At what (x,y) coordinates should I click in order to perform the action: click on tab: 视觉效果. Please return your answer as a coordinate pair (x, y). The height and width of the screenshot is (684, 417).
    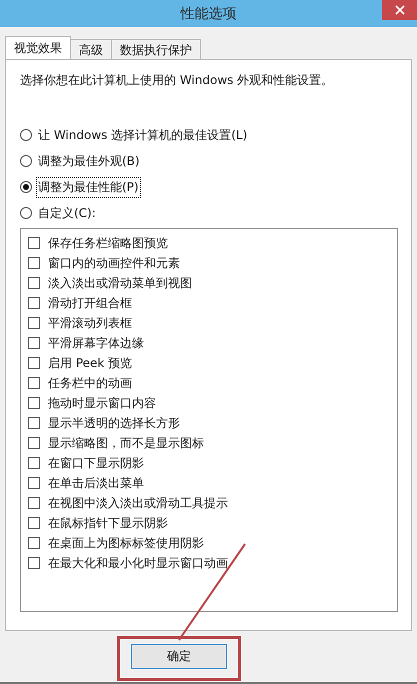
    Looking at the image, I should click on (38, 47).